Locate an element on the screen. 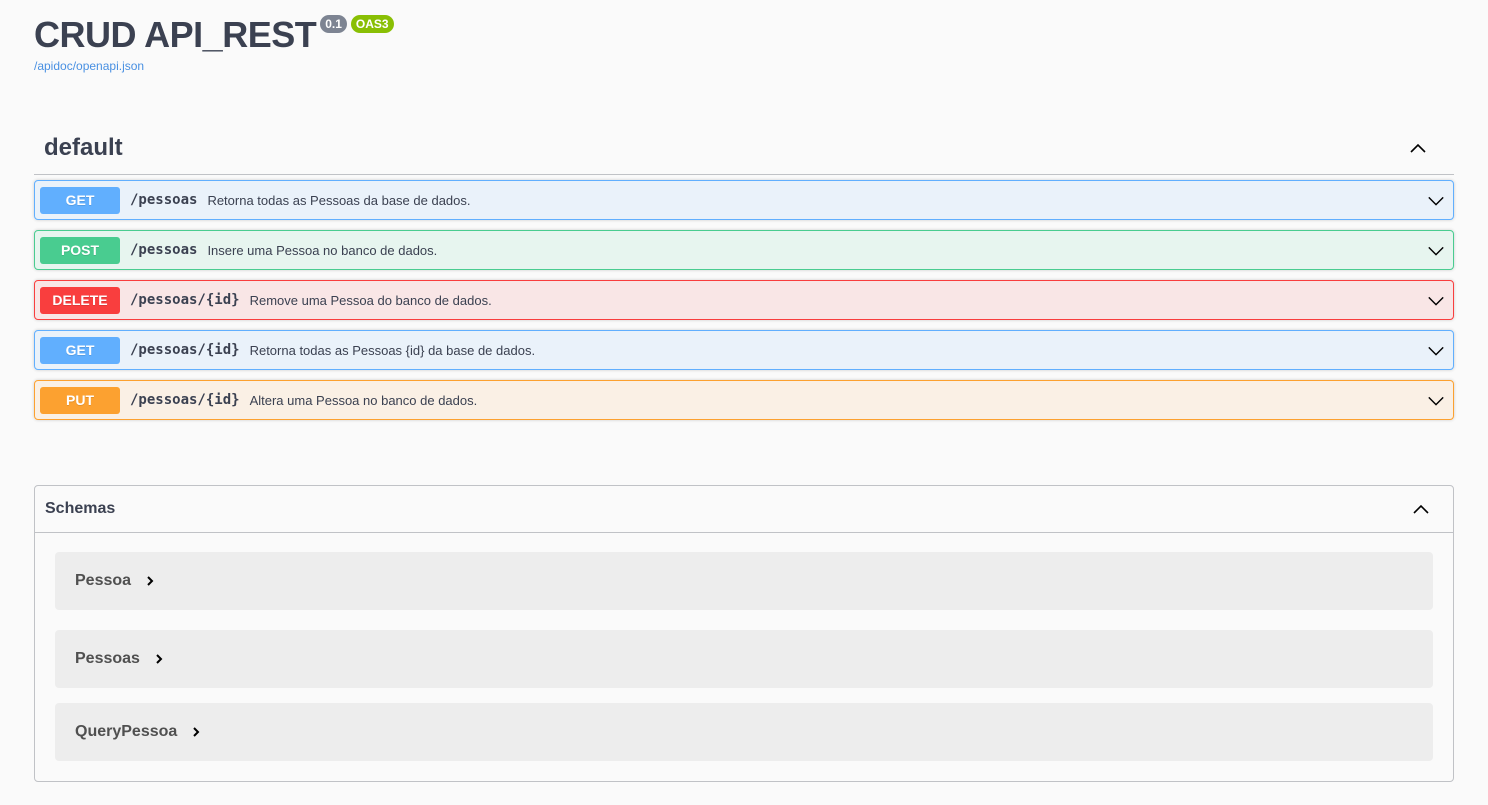 This screenshot has width=1488, height=805. schemas-title: Schemas is located at coordinates (80, 509).